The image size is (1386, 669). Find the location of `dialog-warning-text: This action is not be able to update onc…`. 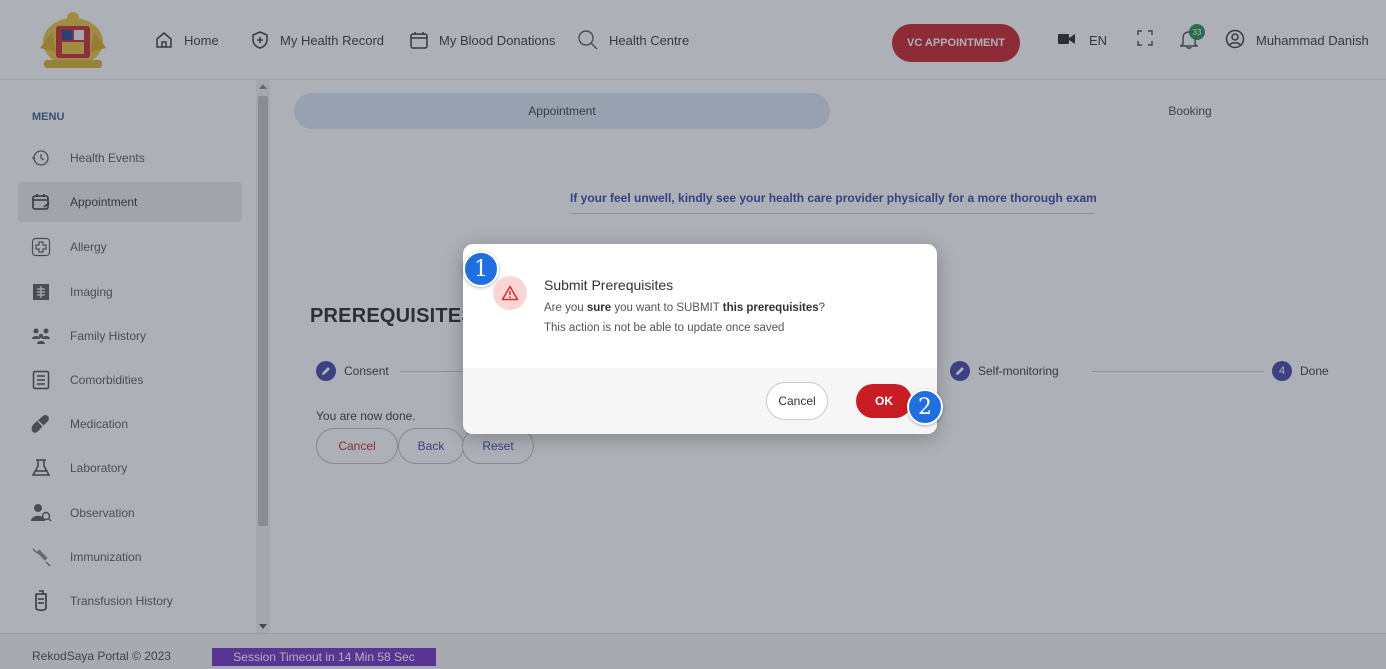

dialog-warning-text: This action is not be able to update onc… is located at coordinates (664, 328).